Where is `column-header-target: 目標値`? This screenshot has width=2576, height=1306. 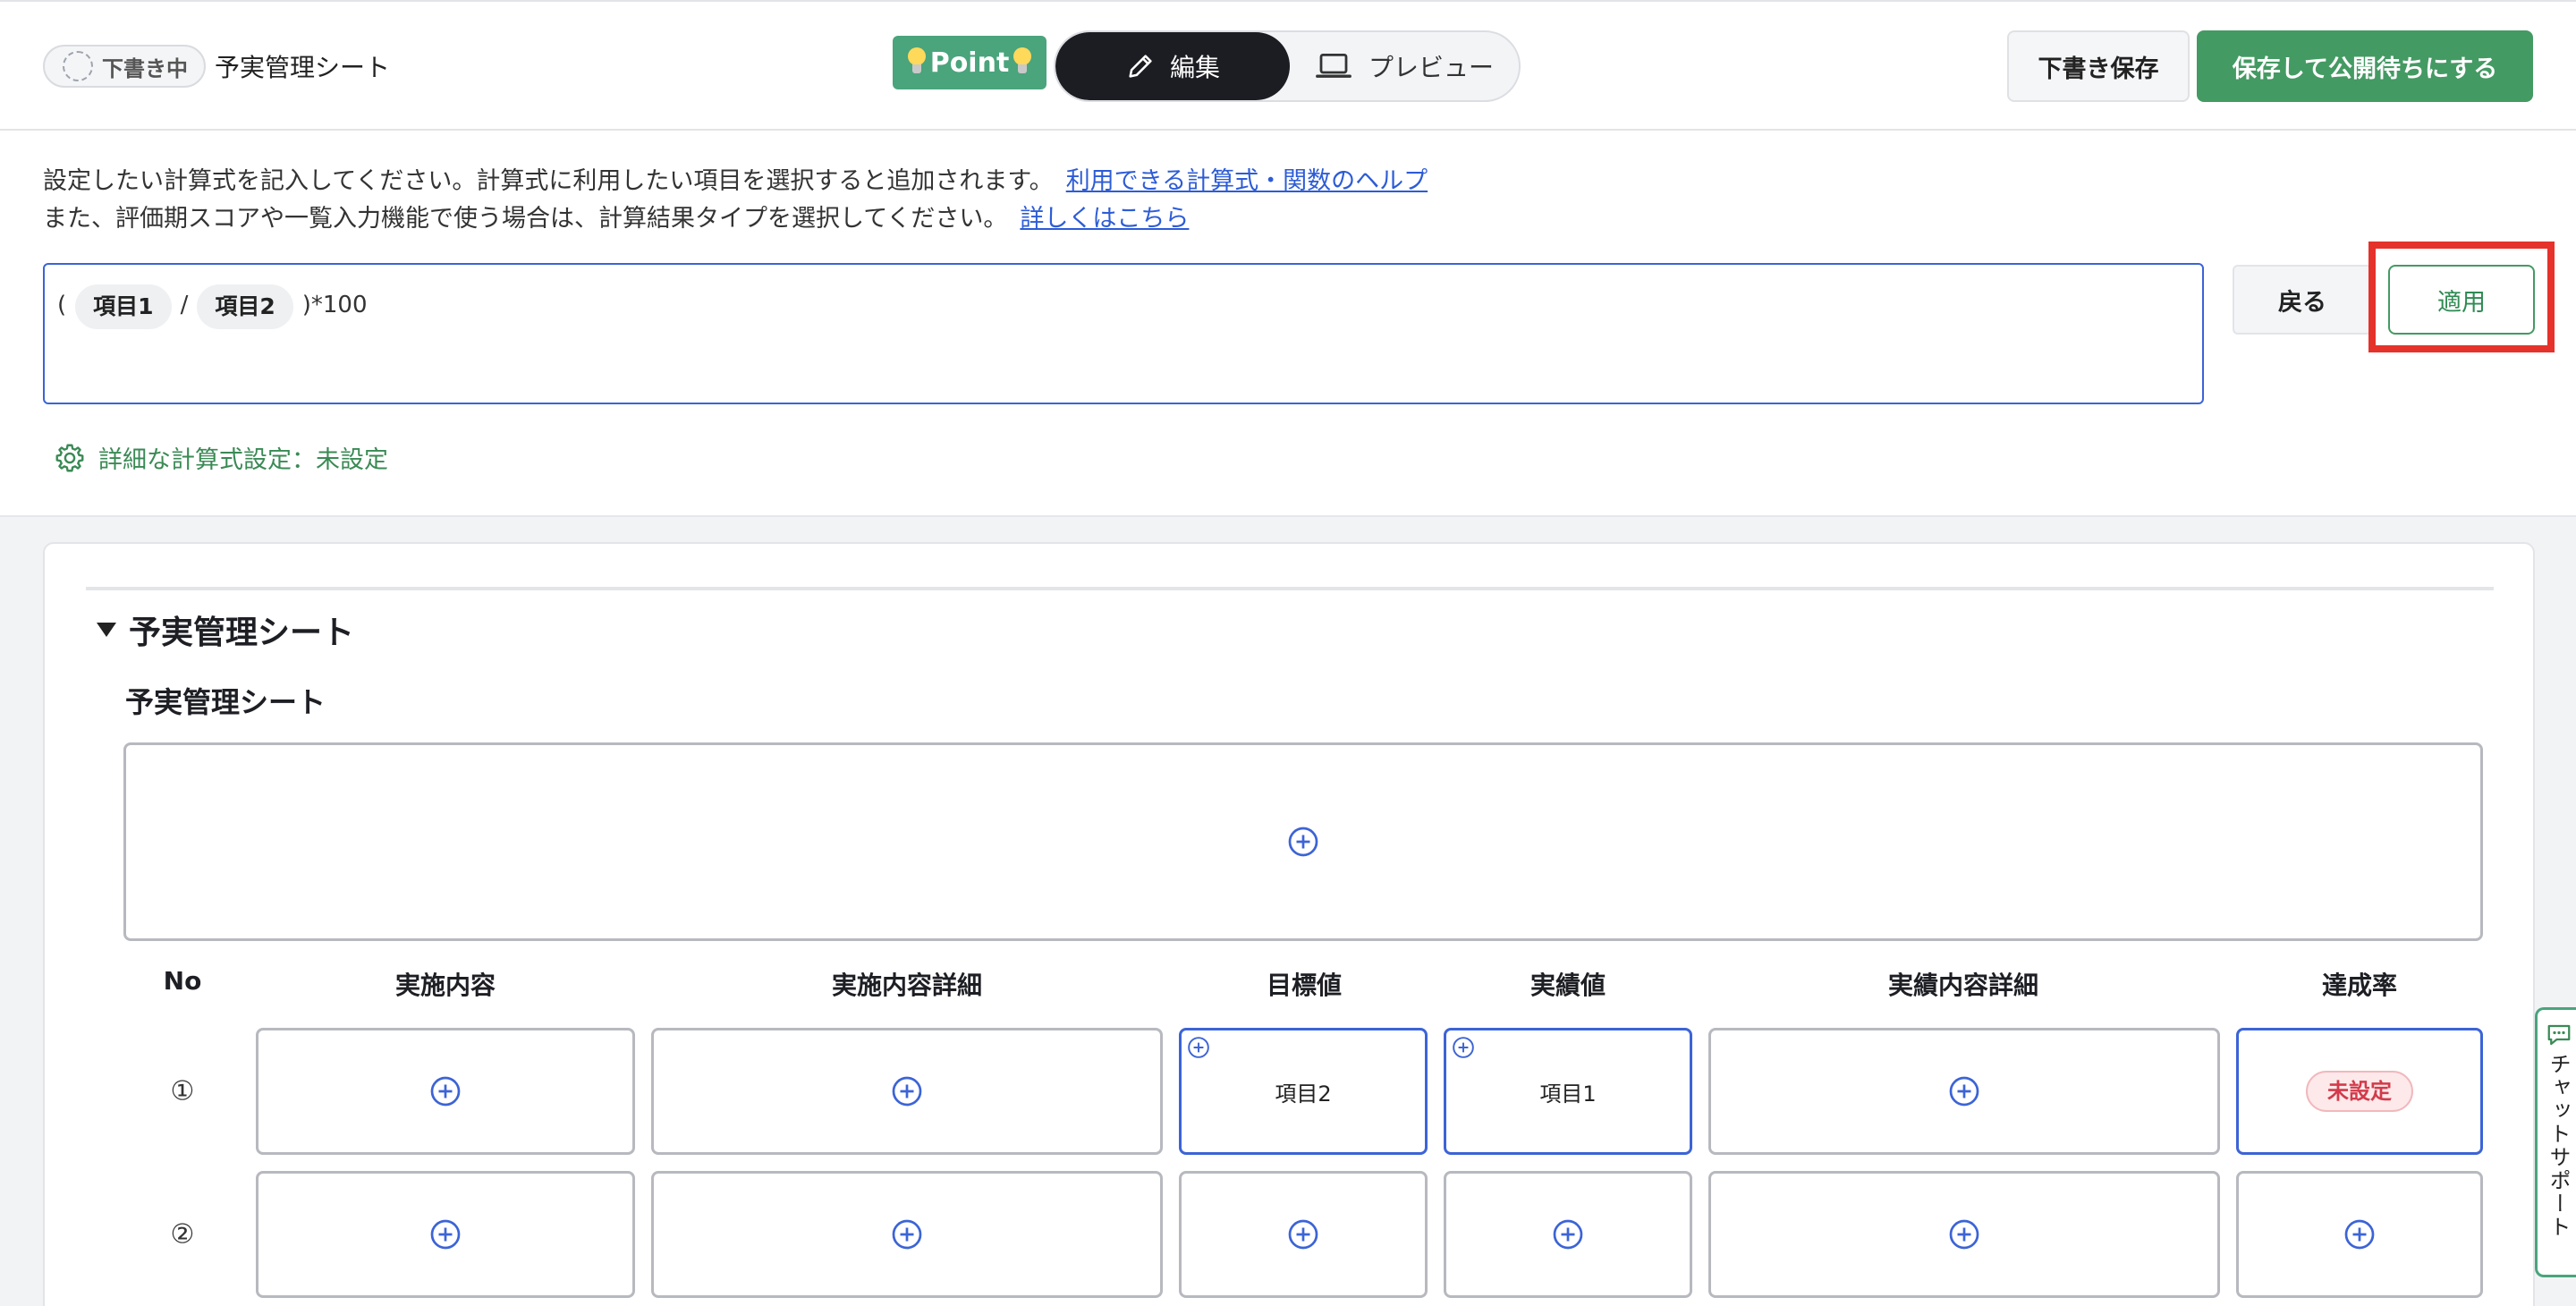 column-header-target: 目標値 is located at coordinates (1304, 986).